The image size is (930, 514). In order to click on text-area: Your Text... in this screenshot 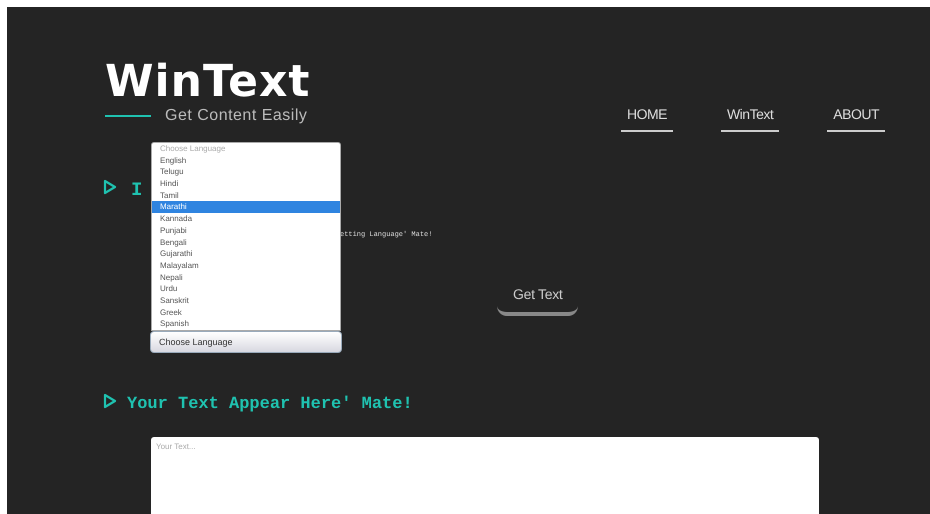, I will do `click(485, 475)`.